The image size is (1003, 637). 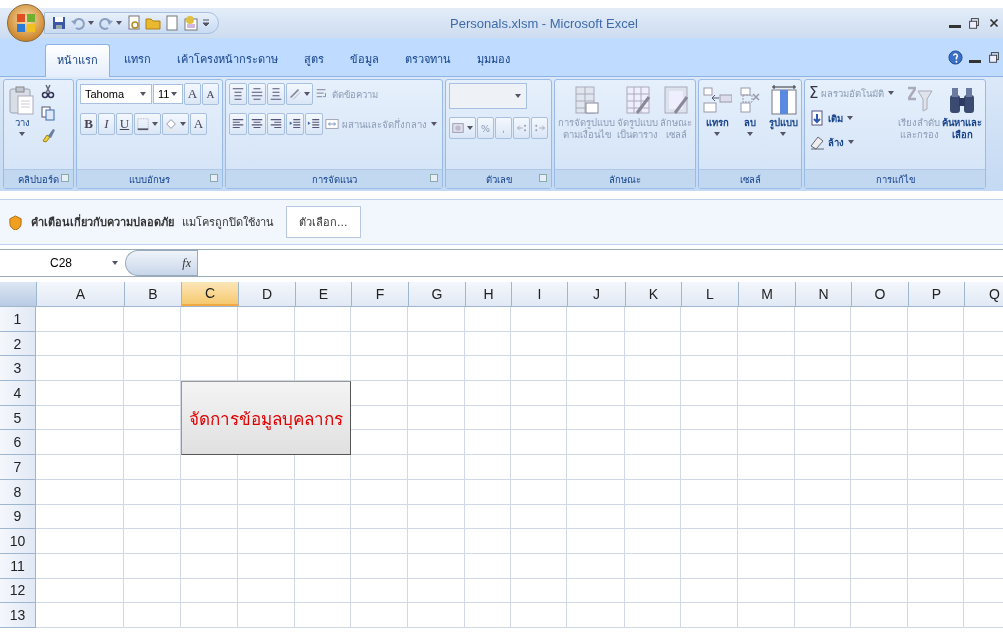 I want to click on align-right-button, so click(x=276, y=124).